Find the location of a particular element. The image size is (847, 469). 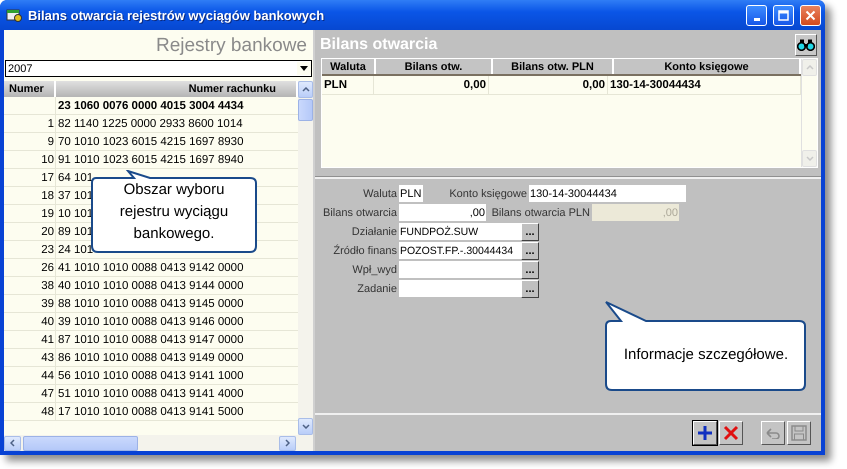

table-cell: 37 101 is located at coordinates (76, 196).